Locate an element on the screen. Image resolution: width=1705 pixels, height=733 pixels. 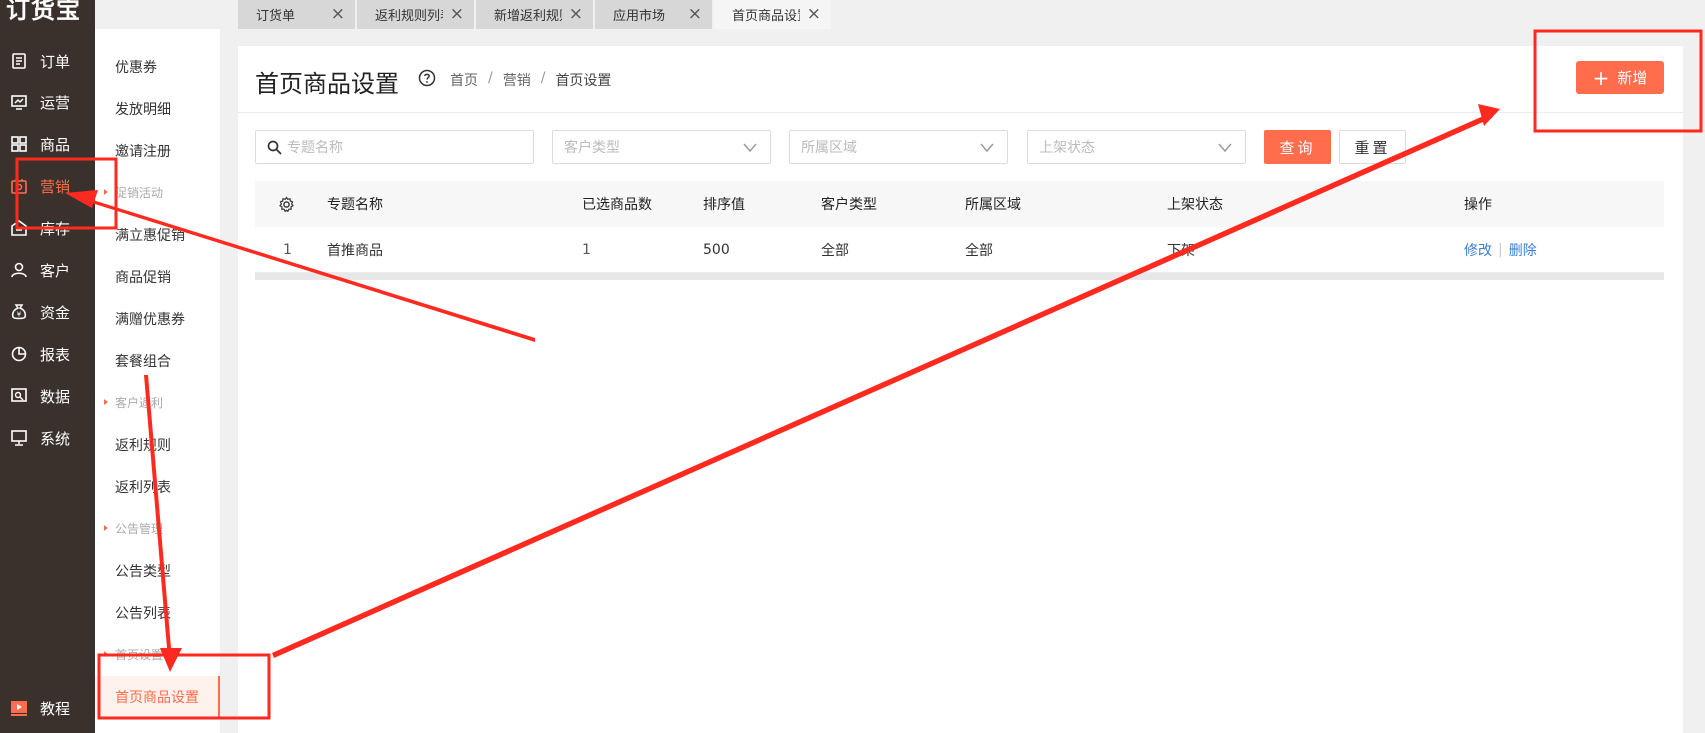
breadcrumb-current: 首页设置 is located at coordinates (583, 81).